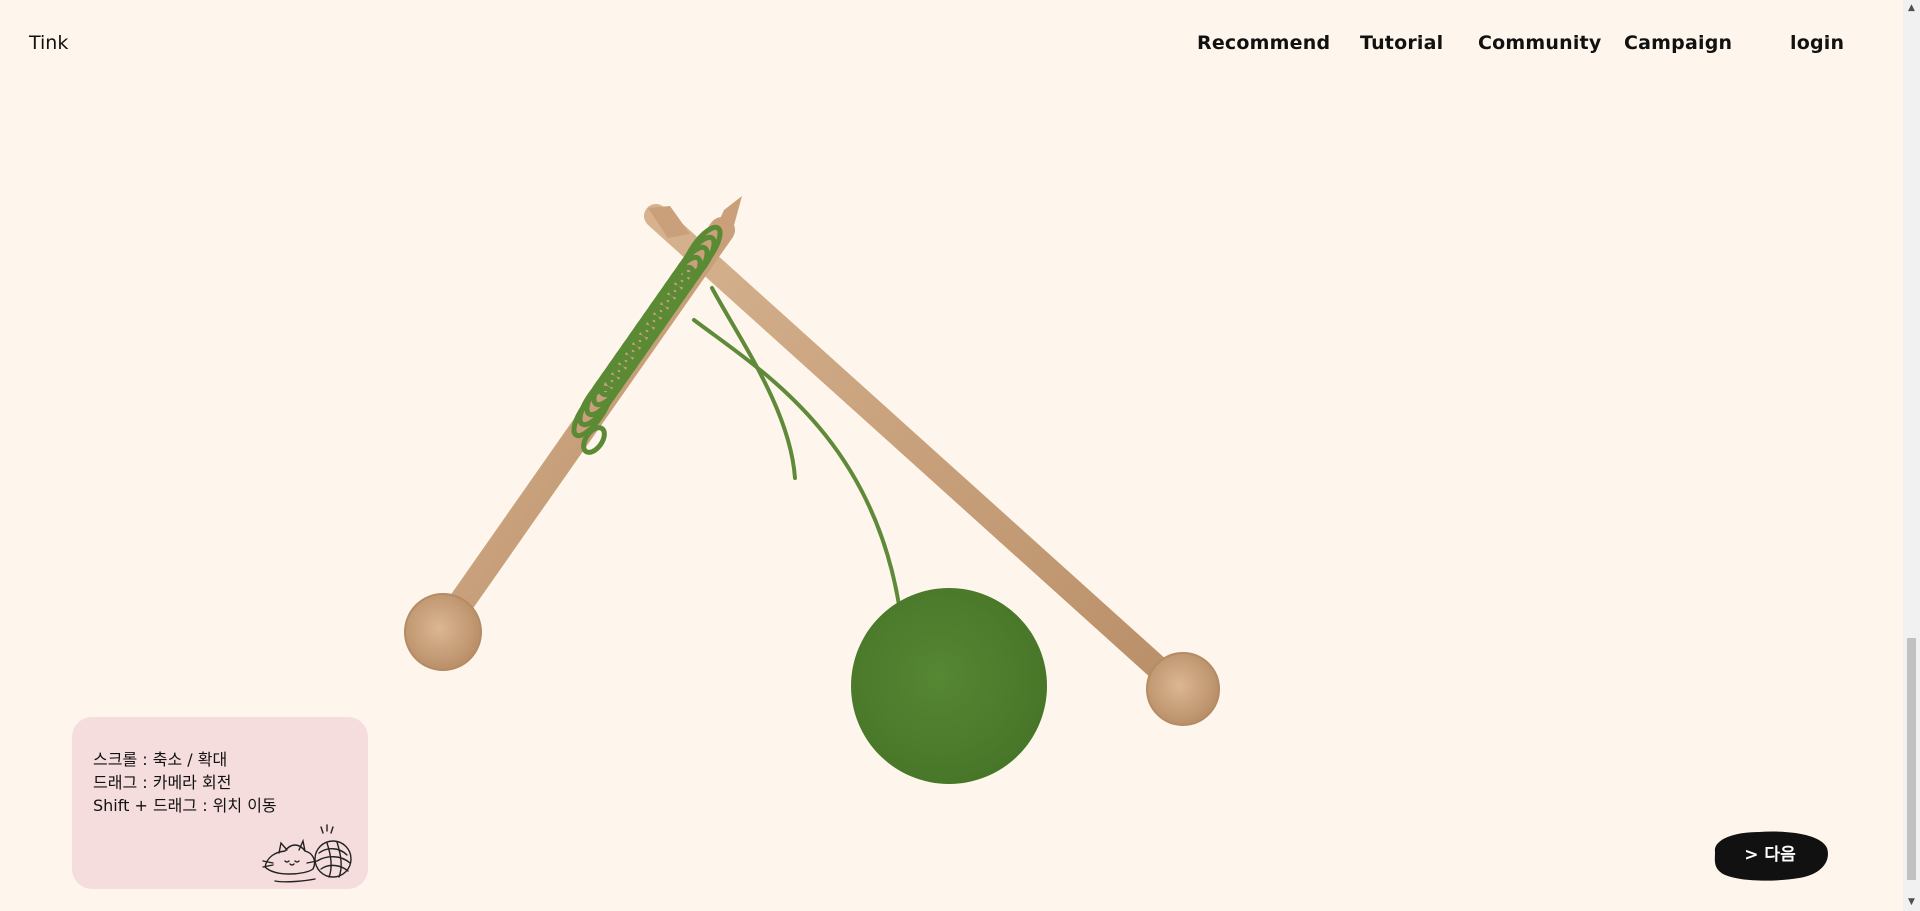 Image resolution: width=1920 pixels, height=911 pixels. What do you see at coordinates (1678, 43) in the screenshot?
I see `nav-campaign: Campaign` at bounding box center [1678, 43].